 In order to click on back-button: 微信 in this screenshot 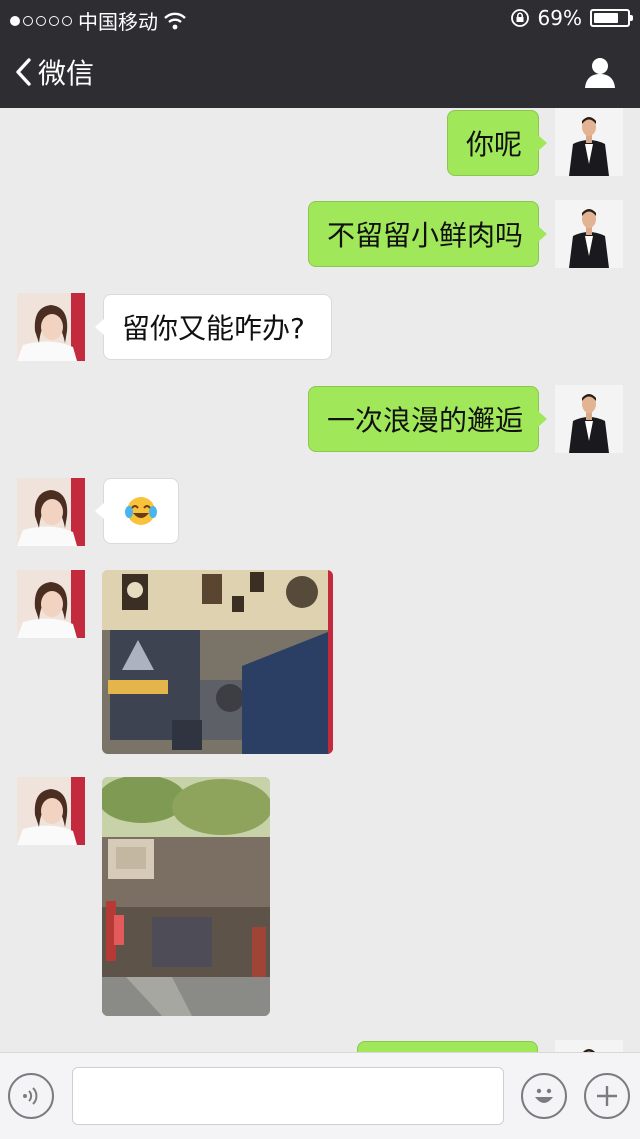, I will do `click(54, 72)`.